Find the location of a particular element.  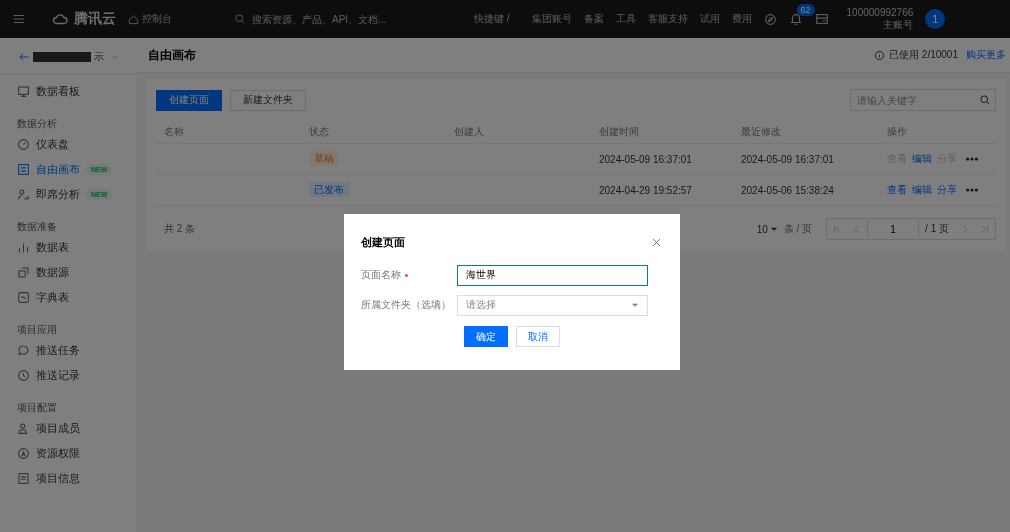

sidebar-item: 推送任务 is located at coordinates (68, 350).